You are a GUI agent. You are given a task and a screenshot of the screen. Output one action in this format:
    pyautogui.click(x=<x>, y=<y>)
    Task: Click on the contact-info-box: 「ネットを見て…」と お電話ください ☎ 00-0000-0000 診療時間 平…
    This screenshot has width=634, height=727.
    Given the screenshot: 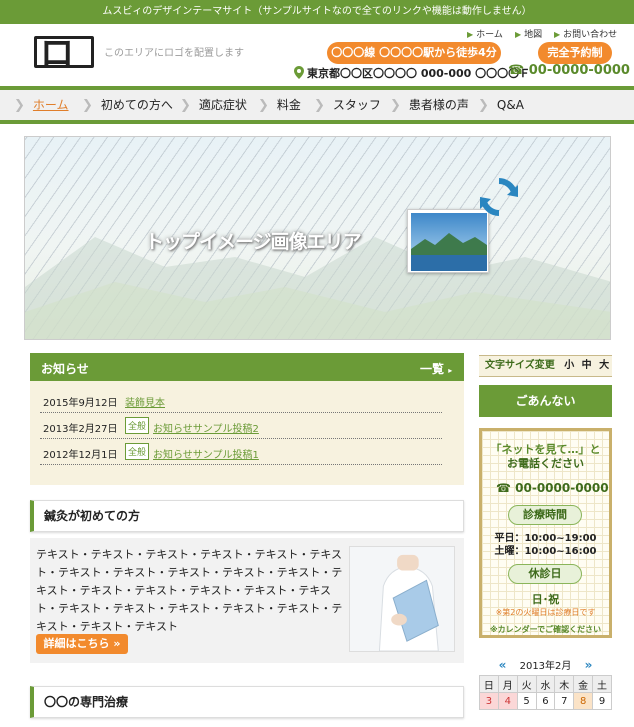 What is the action you would take?
    pyautogui.click(x=545, y=533)
    